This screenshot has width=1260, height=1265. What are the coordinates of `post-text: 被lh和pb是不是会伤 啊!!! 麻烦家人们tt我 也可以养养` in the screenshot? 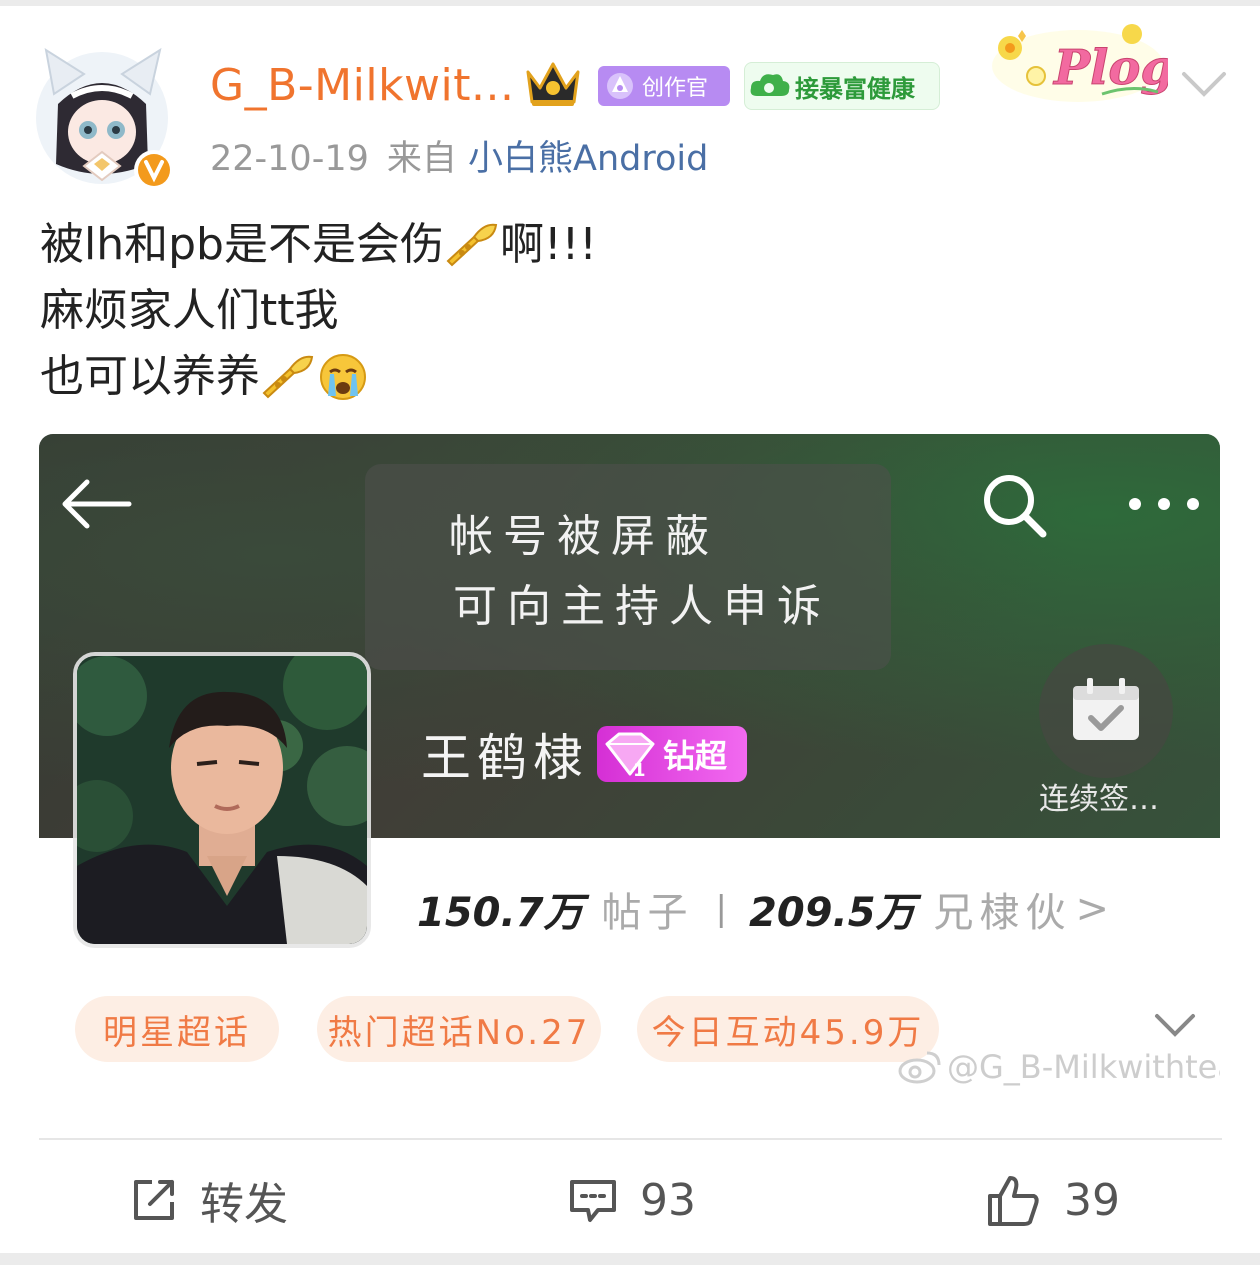 It's located at (318, 311).